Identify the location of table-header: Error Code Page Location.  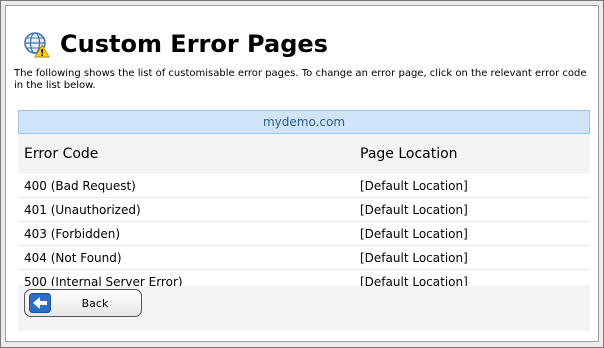
(304, 154).